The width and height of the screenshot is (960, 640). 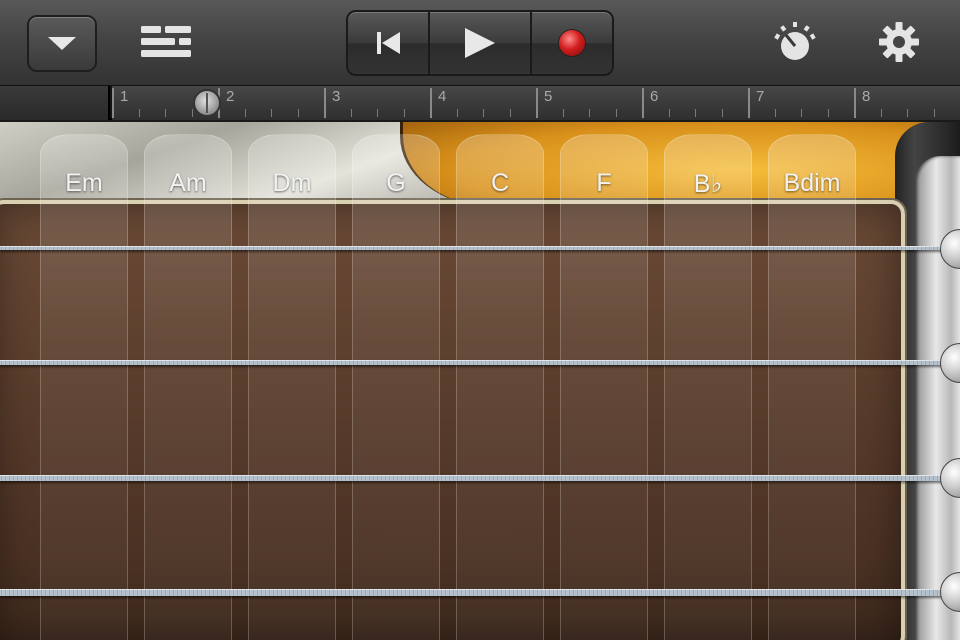 What do you see at coordinates (188, 387) in the screenshot?
I see `chord-strip-2: Am` at bounding box center [188, 387].